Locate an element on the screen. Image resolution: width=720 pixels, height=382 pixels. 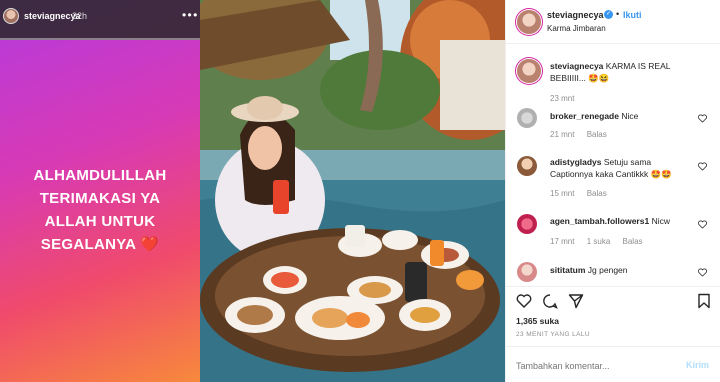
story-time: 22h is located at coordinates (80, 16).